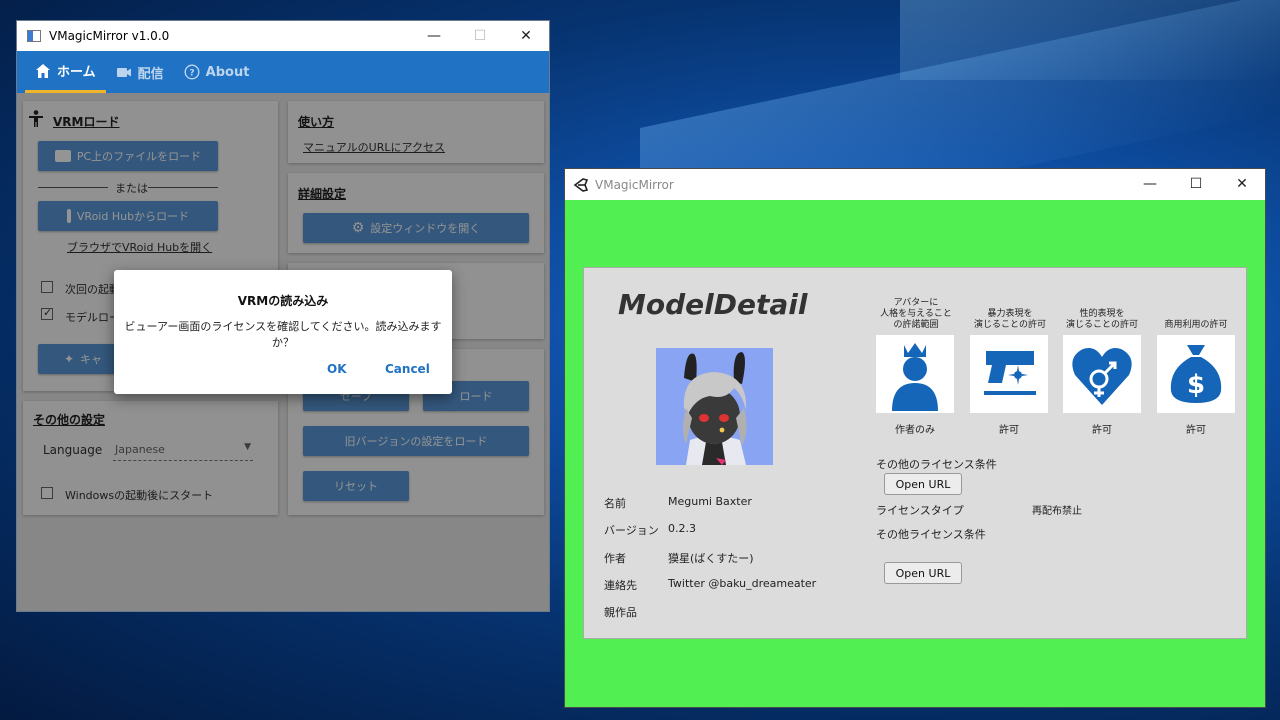 The width and height of the screenshot is (1280, 720). What do you see at coordinates (631, 530) in the screenshot?
I see `version-label: バージョン` at bounding box center [631, 530].